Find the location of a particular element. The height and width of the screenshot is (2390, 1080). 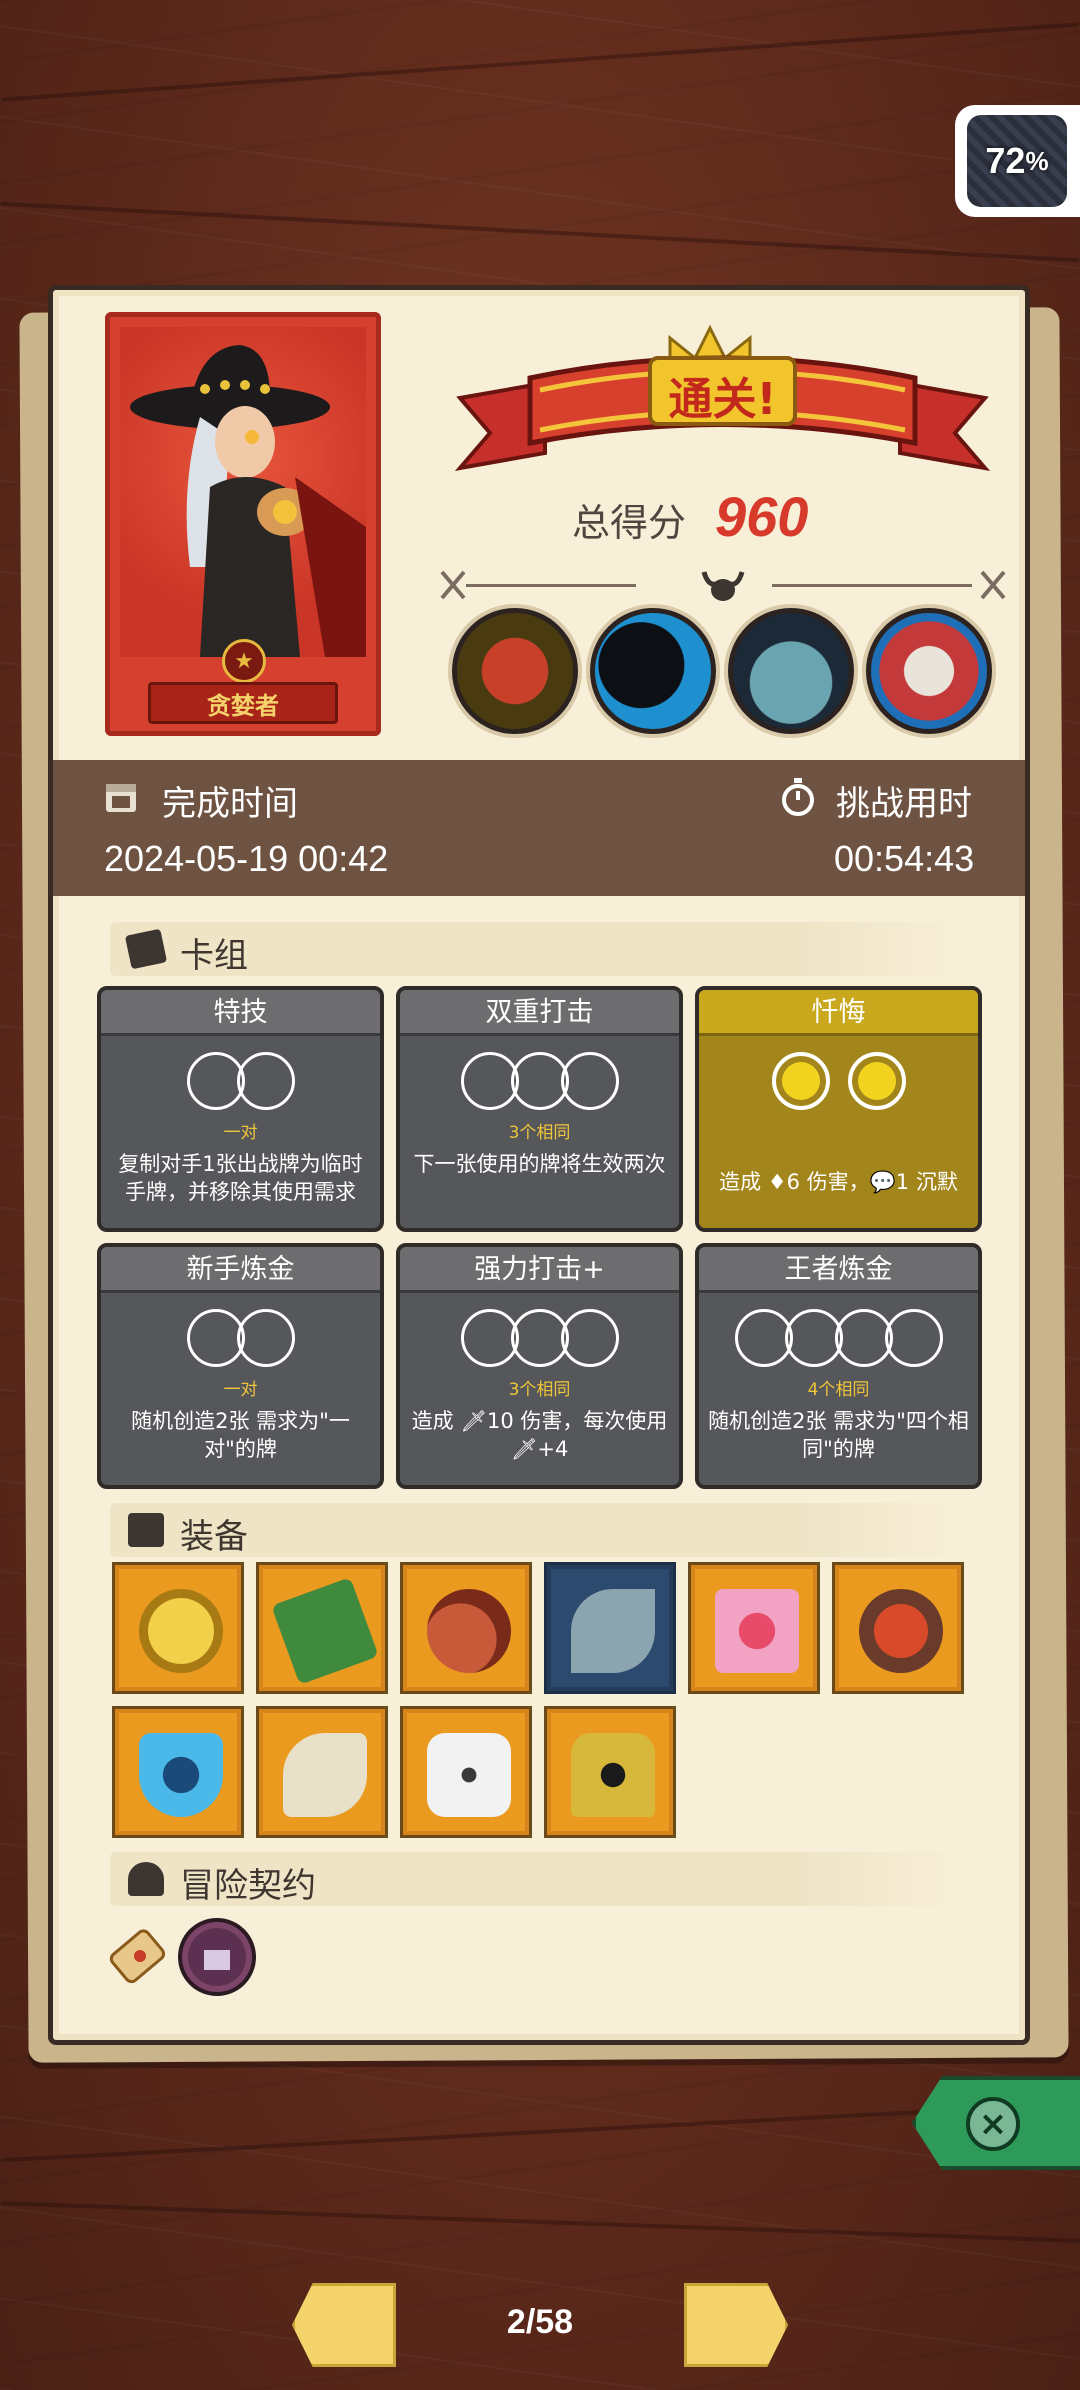

score-value: 960 is located at coordinates (762, 516).